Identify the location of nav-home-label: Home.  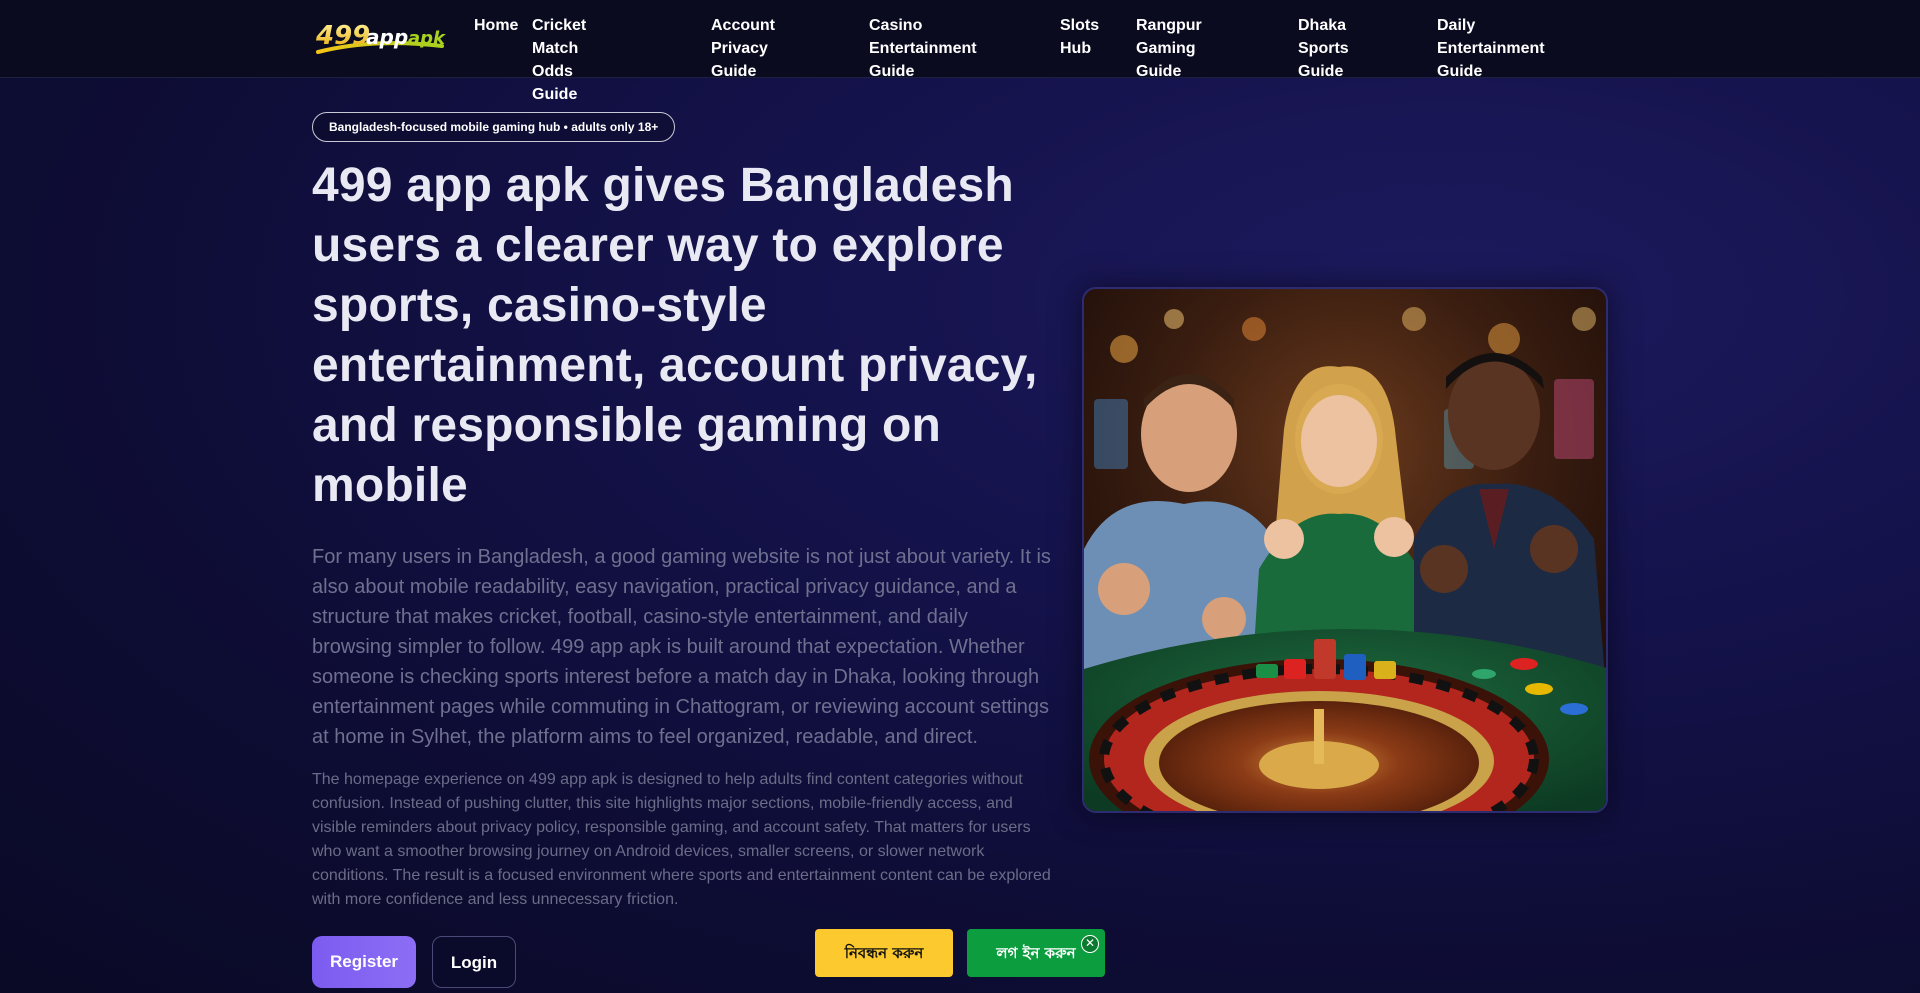
(496, 25).